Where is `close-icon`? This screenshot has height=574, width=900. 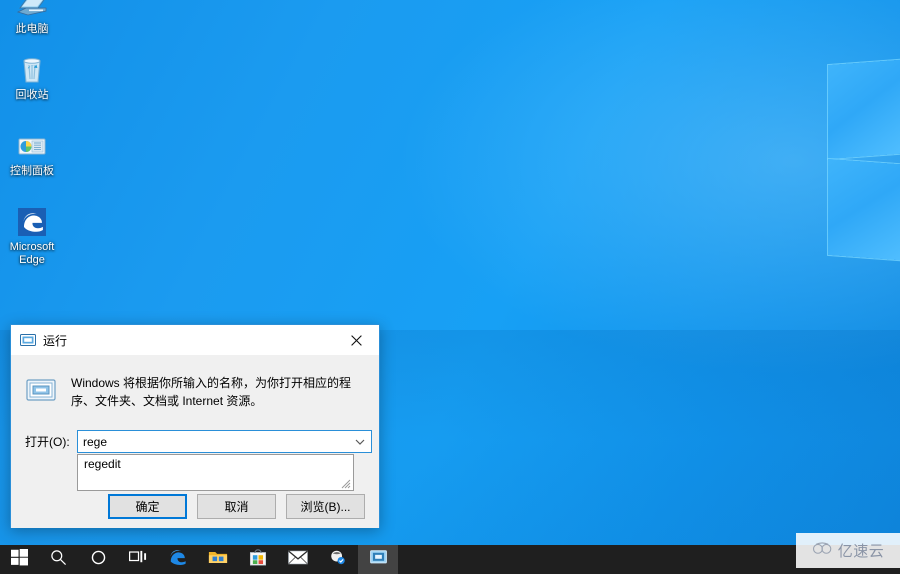
close-icon is located at coordinates (356, 340).